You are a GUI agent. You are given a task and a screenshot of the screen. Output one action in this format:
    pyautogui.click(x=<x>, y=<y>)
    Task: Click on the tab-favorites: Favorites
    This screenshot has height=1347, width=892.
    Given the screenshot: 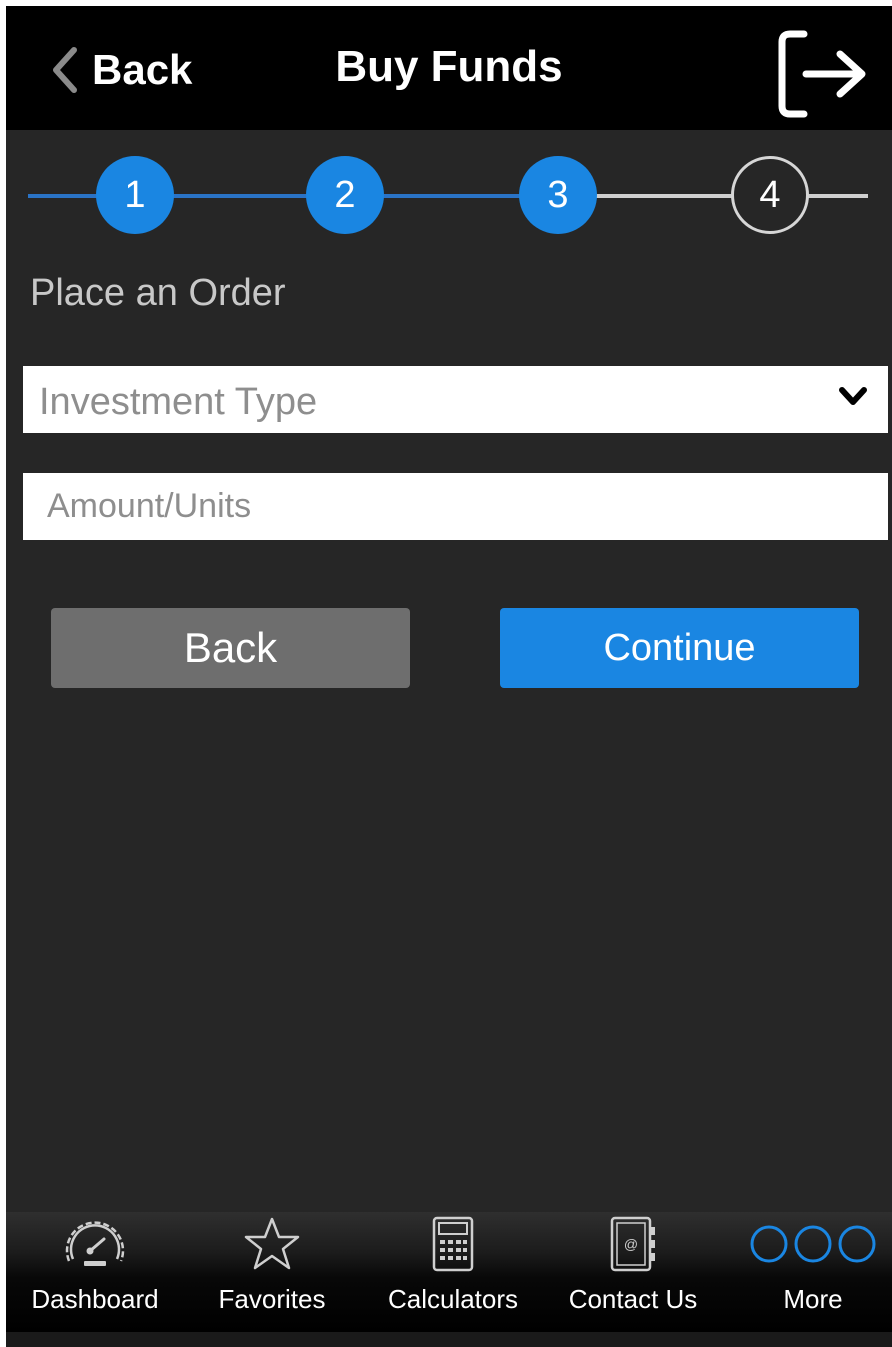 What is the action you would take?
    pyautogui.click(x=272, y=1272)
    